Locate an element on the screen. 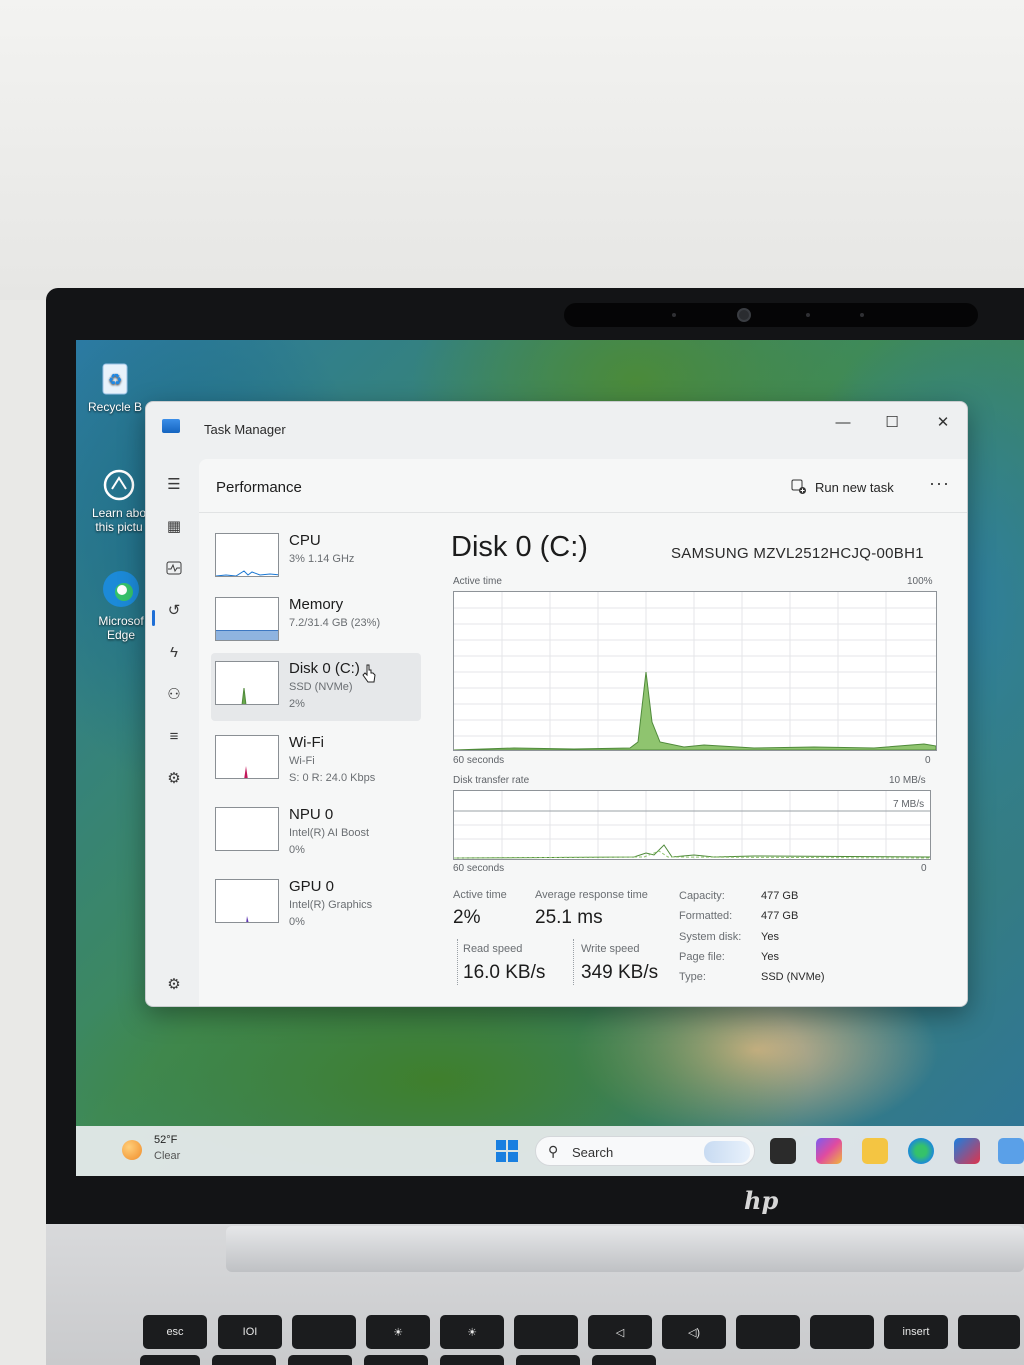 Image resolution: width=1024 pixels, height=1365 pixels. hinge-strip is located at coordinates (625, 1249).